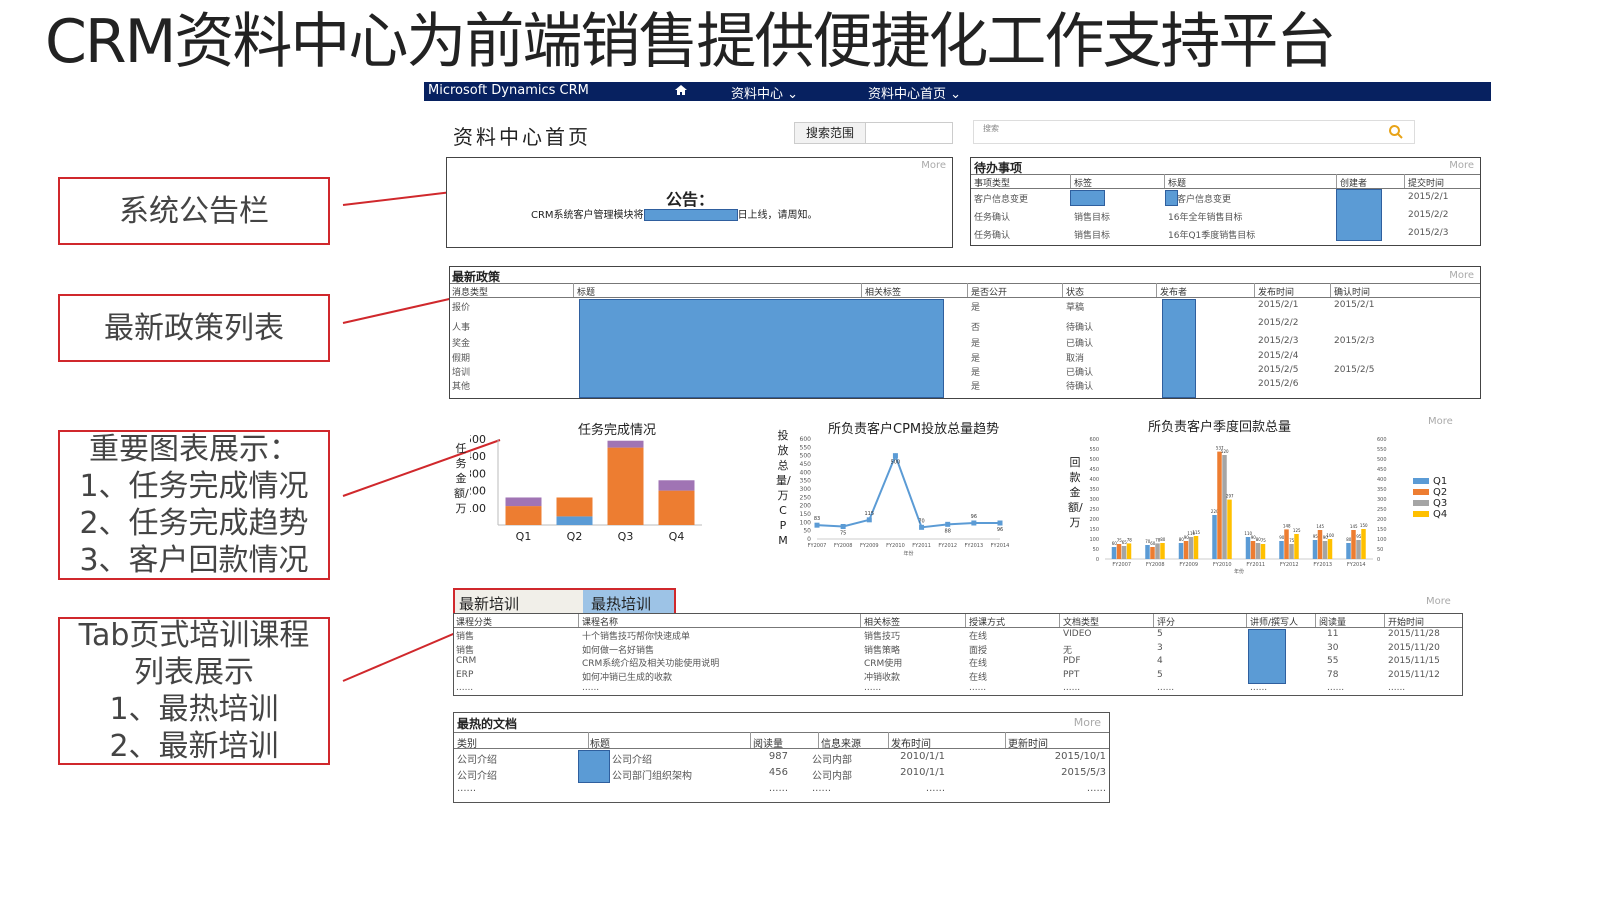 The height and width of the screenshot is (900, 1600). I want to click on training-cell: CRM使用, so click(883, 664).